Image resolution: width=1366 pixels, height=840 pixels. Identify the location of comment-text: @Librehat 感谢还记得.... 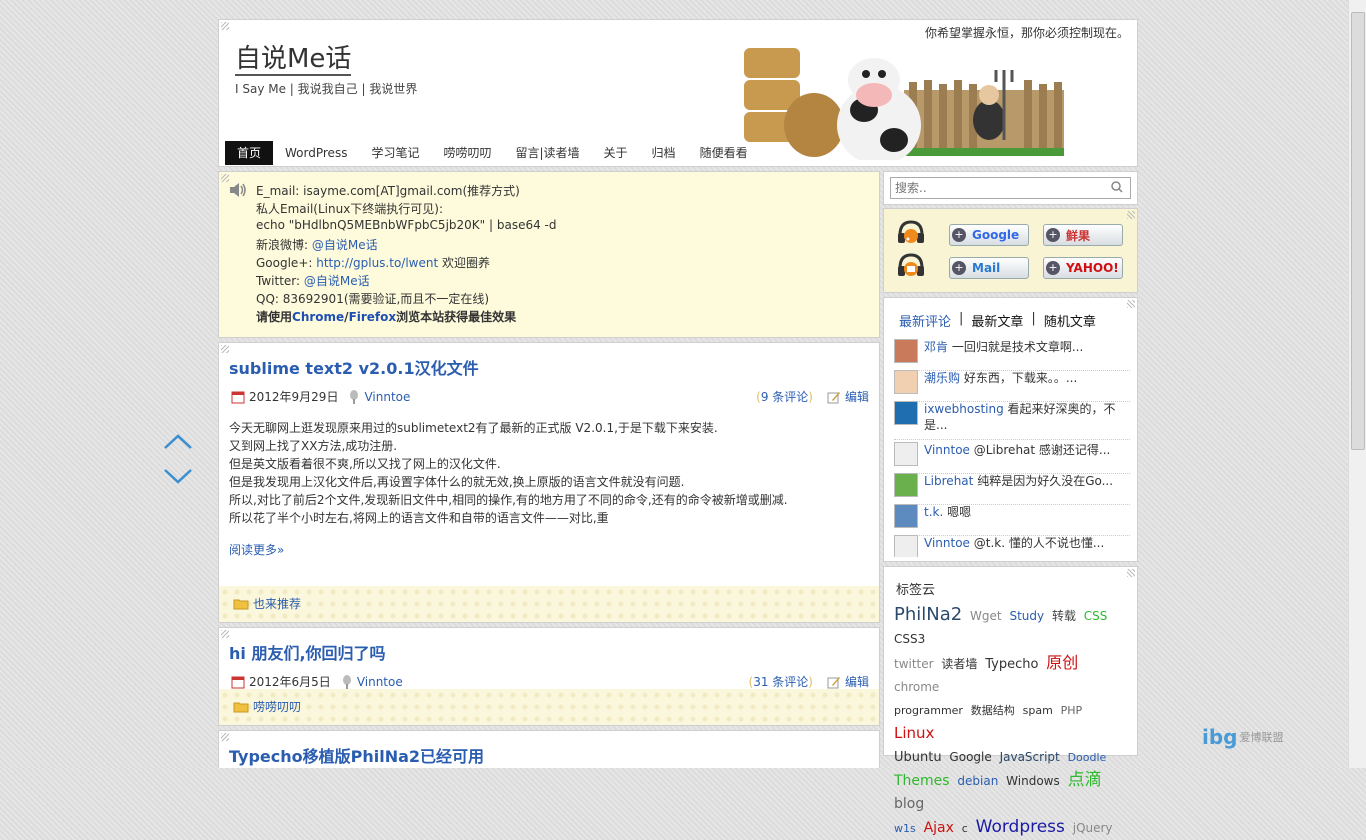
(1042, 450).